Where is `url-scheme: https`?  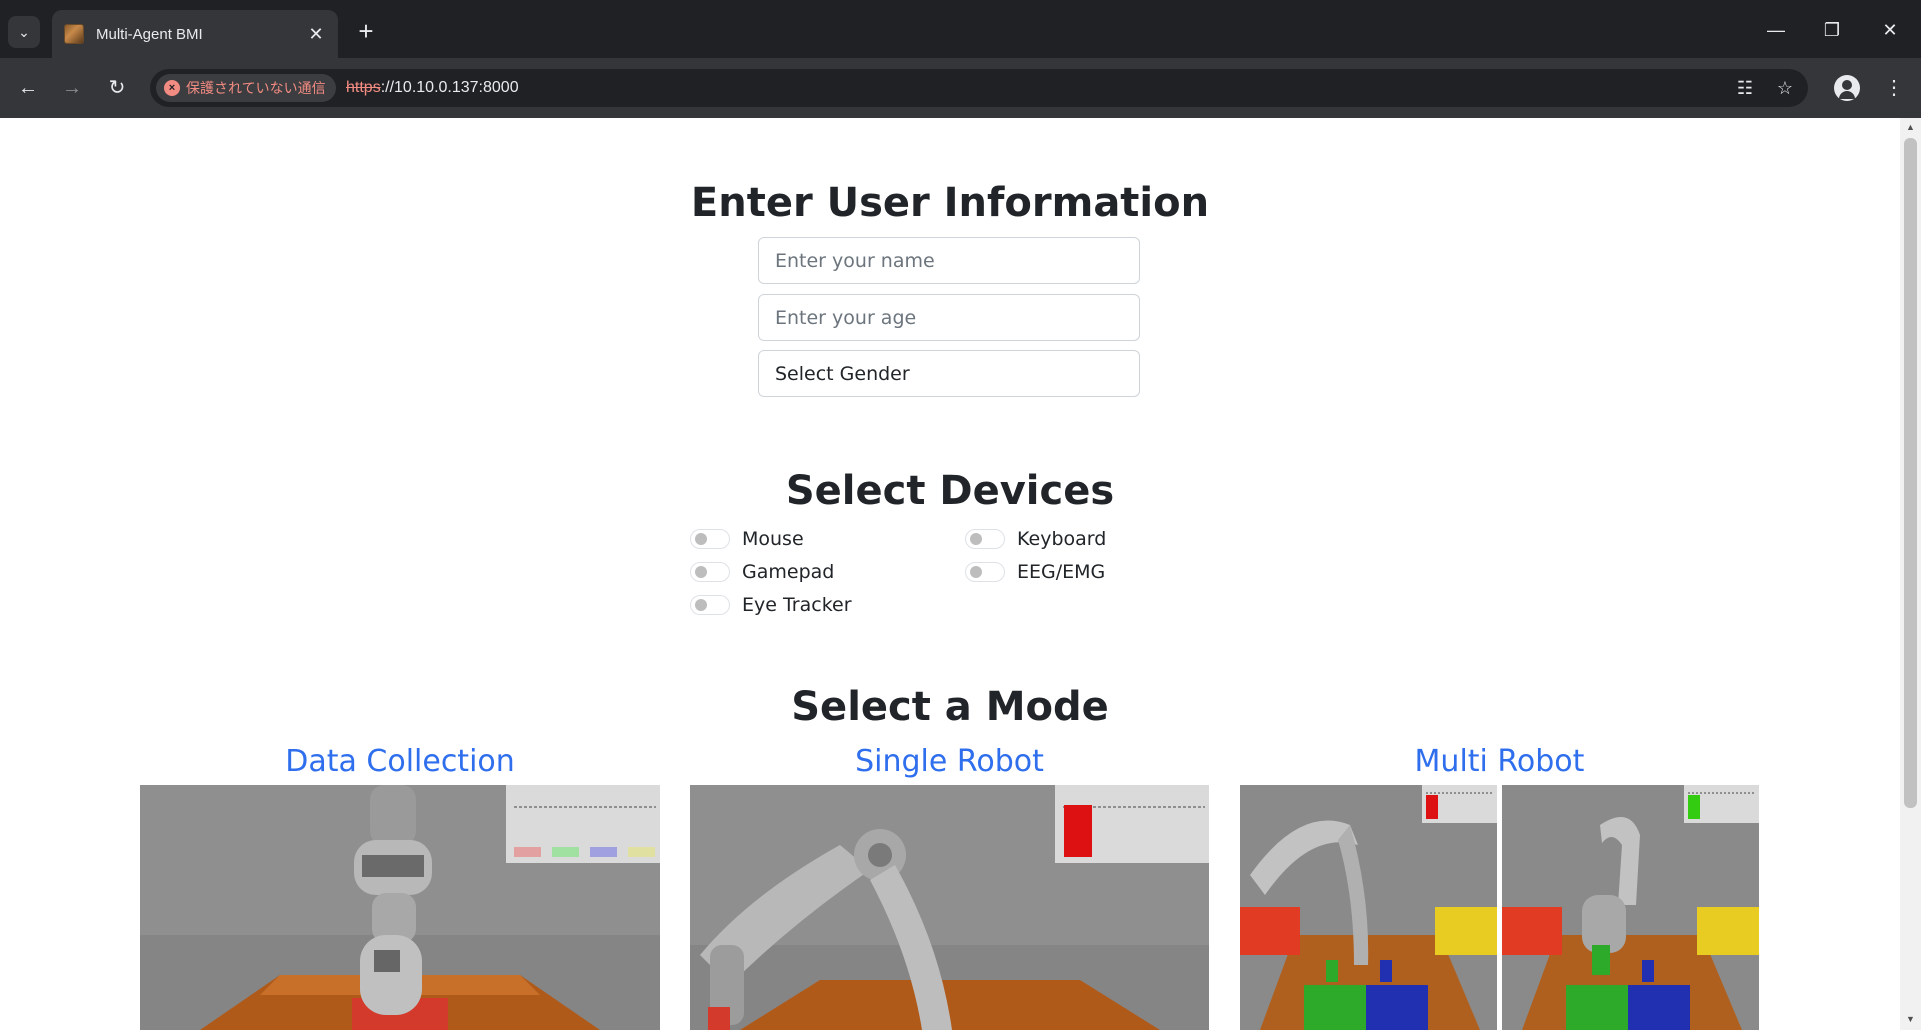 url-scheme: https is located at coordinates (363, 87).